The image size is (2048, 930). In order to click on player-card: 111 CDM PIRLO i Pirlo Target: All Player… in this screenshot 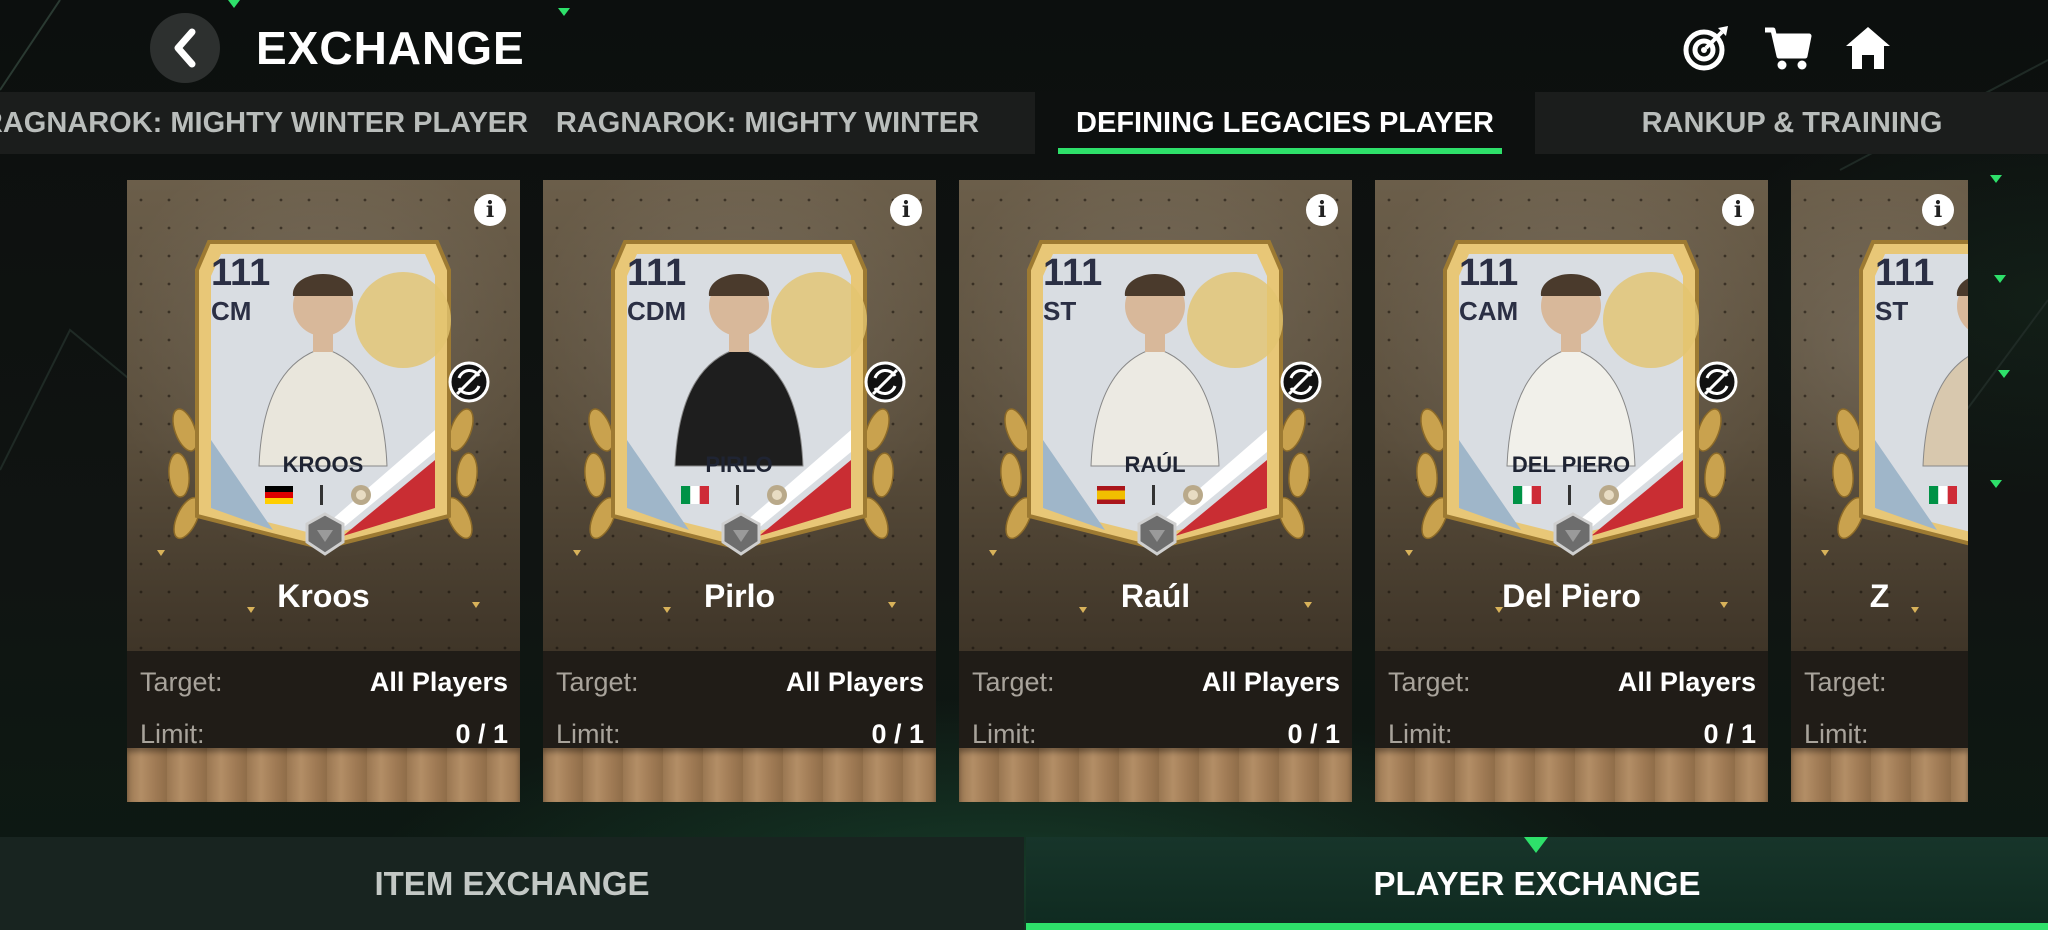, I will do `click(739, 491)`.